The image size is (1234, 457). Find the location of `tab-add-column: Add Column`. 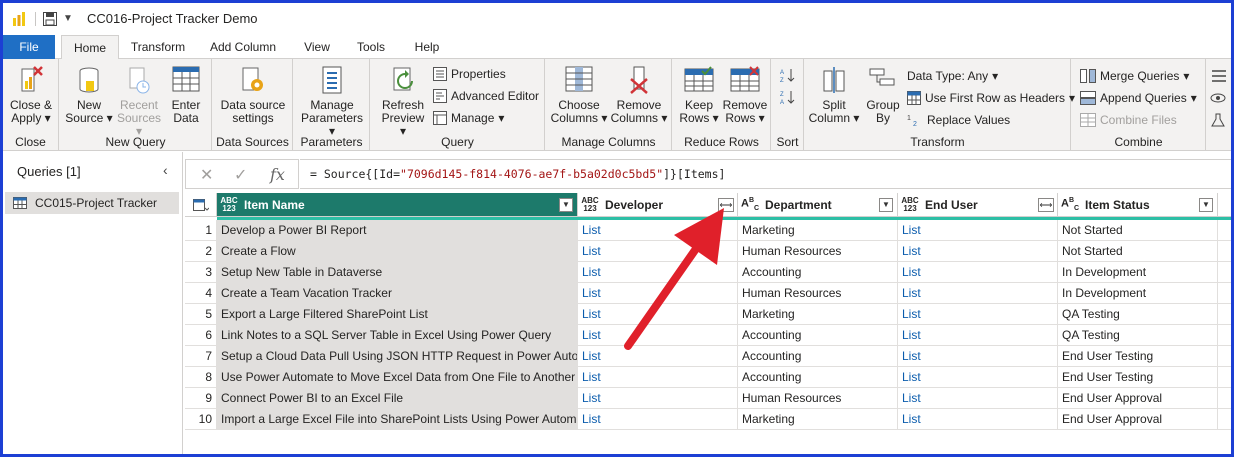

tab-add-column: Add Column is located at coordinates (243, 47).